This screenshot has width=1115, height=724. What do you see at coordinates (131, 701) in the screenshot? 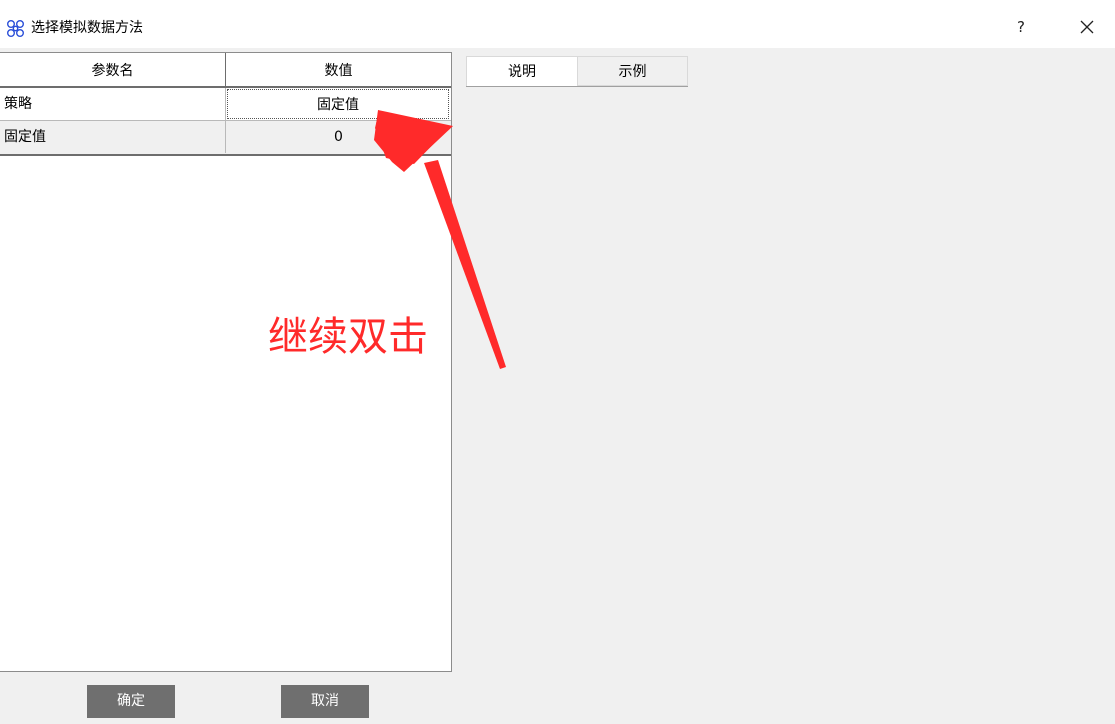
I see `ok-button: 确定` at bounding box center [131, 701].